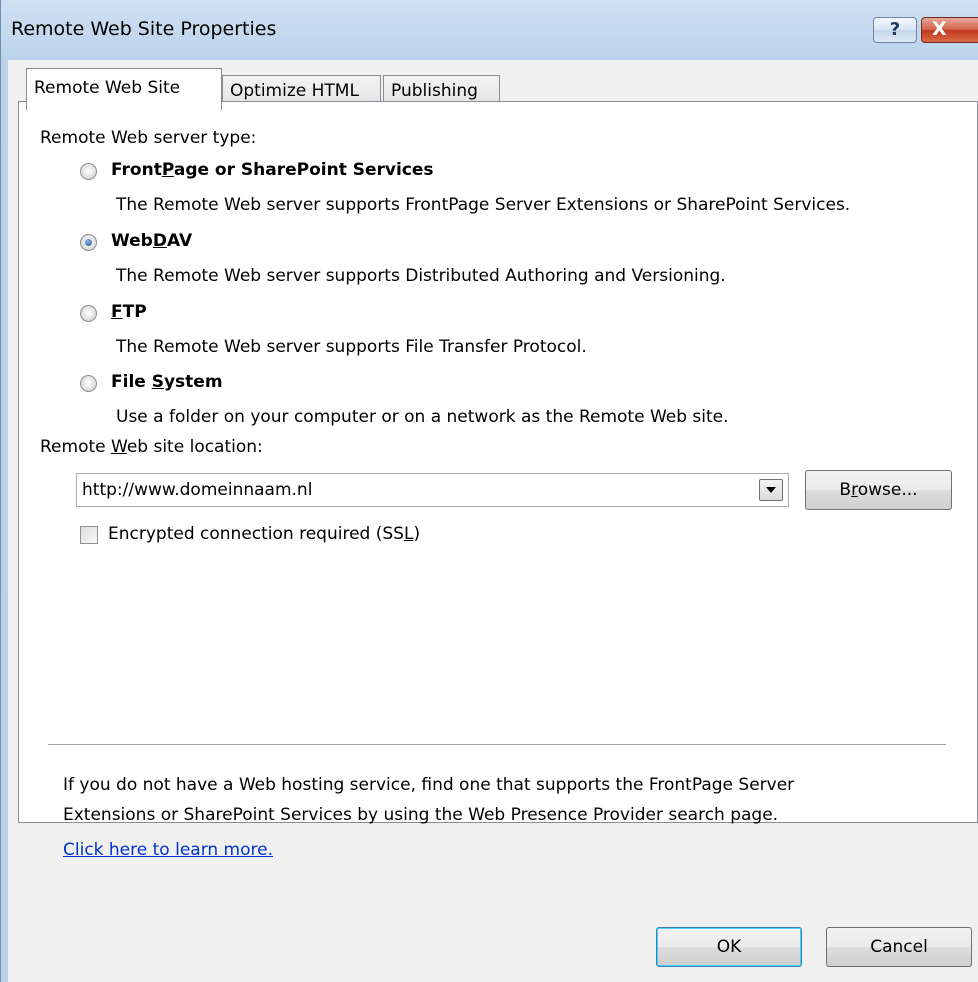  I want to click on option-frontpage-label: FrontPage or SharePoint Services, so click(272, 170).